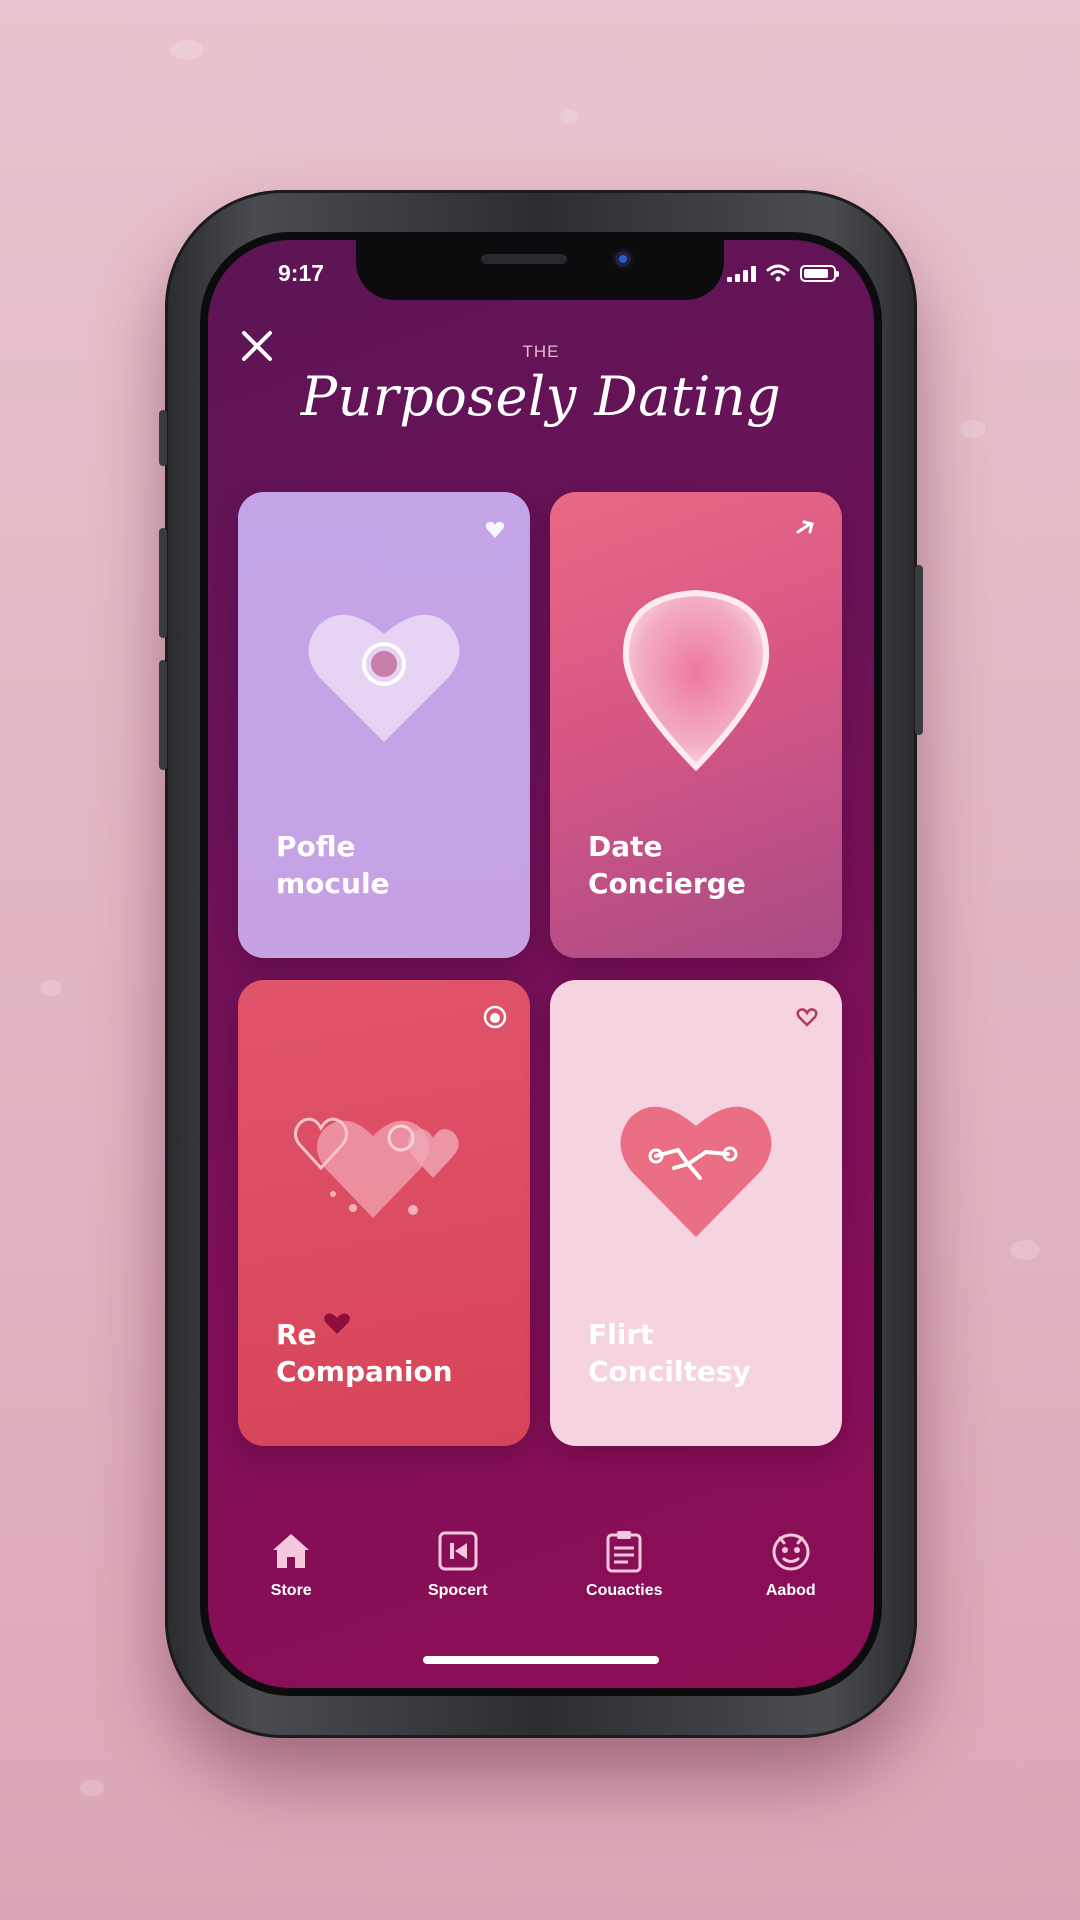 The image size is (1080, 1920). What do you see at coordinates (301, 273) in the screenshot?
I see `status-time: 9:17` at bounding box center [301, 273].